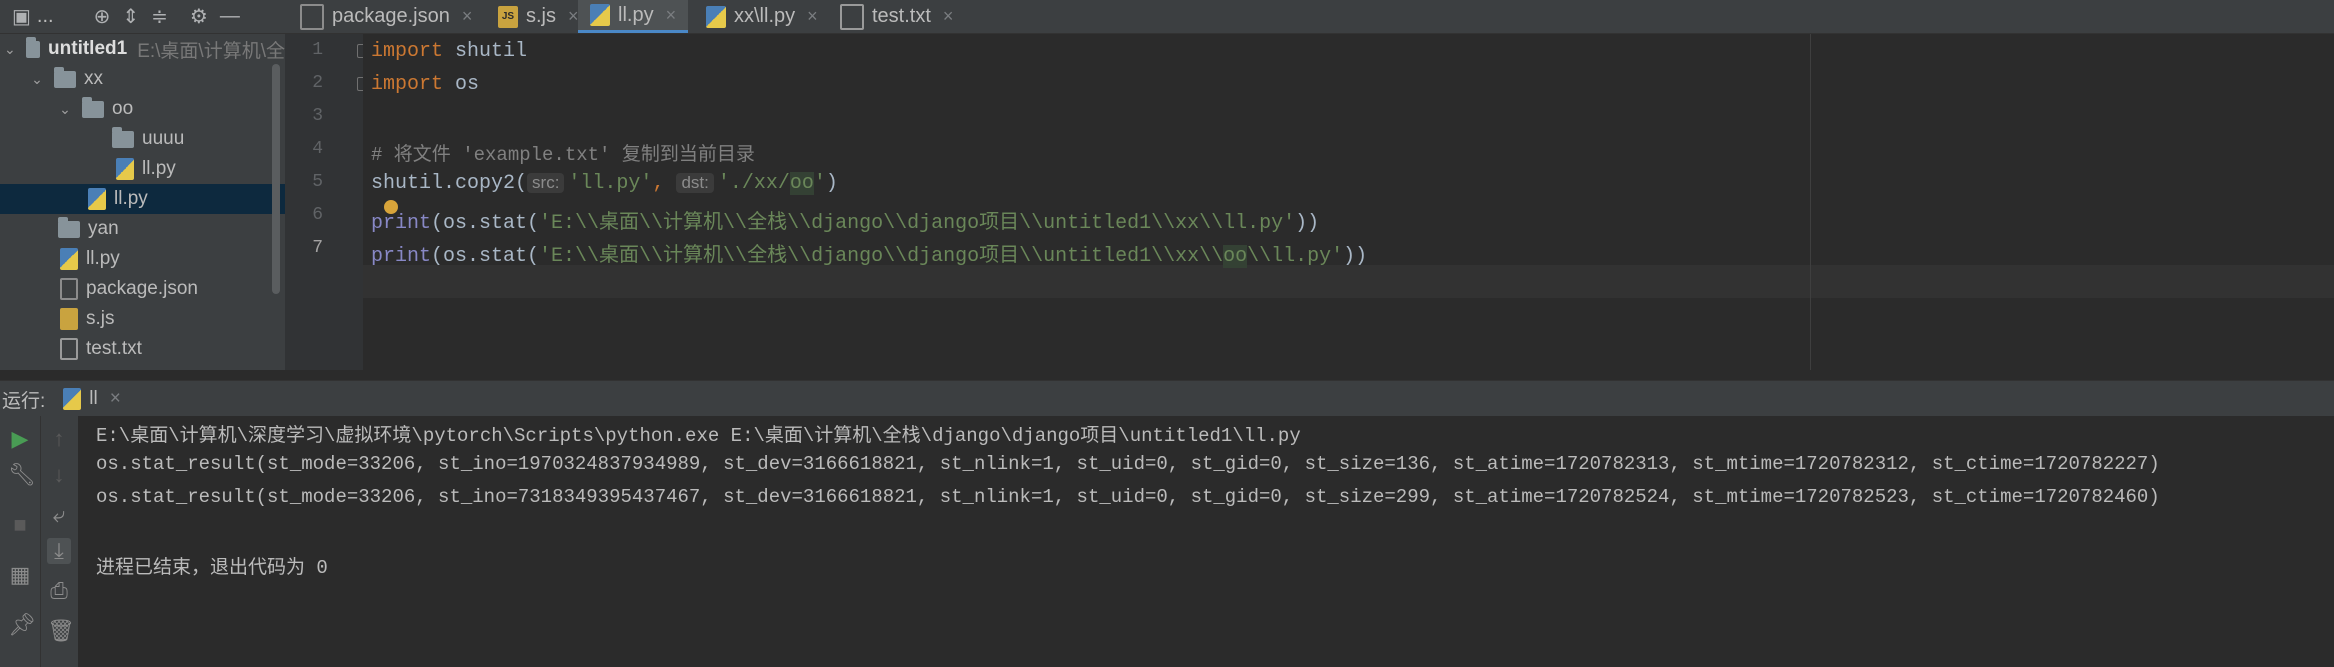 The width and height of the screenshot is (2334, 667). What do you see at coordinates (317, 215) in the screenshot?
I see `line-number: 6` at bounding box center [317, 215].